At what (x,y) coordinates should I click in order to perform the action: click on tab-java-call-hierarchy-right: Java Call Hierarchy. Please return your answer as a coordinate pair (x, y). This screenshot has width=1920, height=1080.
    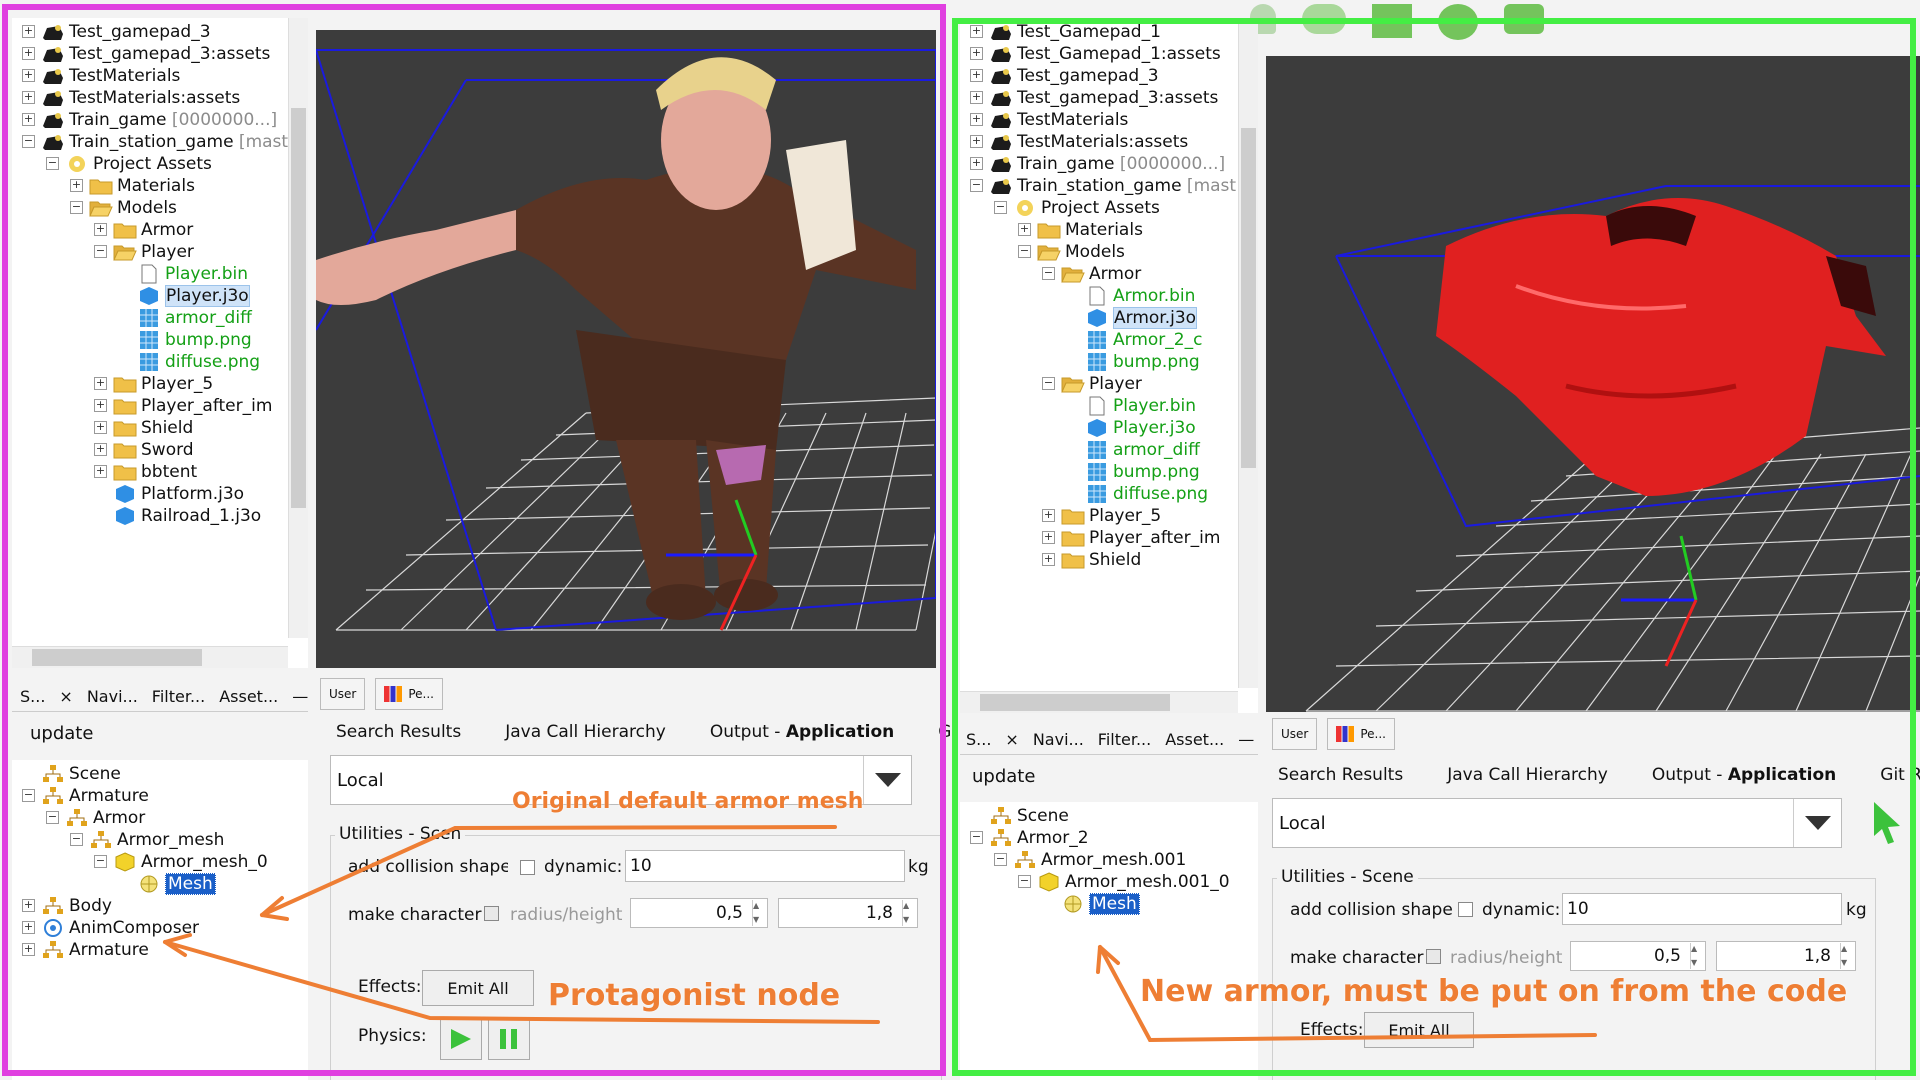
    Looking at the image, I should click on (1527, 775).